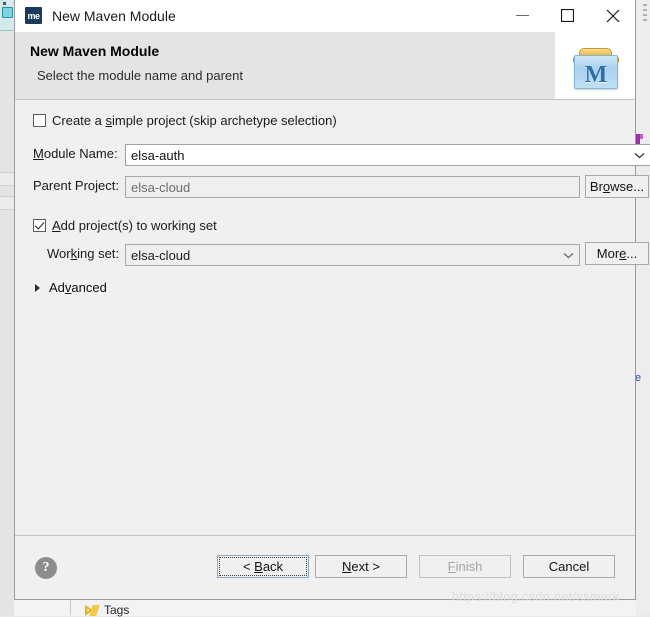 The height and width of the screenshot is (617, 650). I want to click on finish-button-label: Finish, so click(465, 566).